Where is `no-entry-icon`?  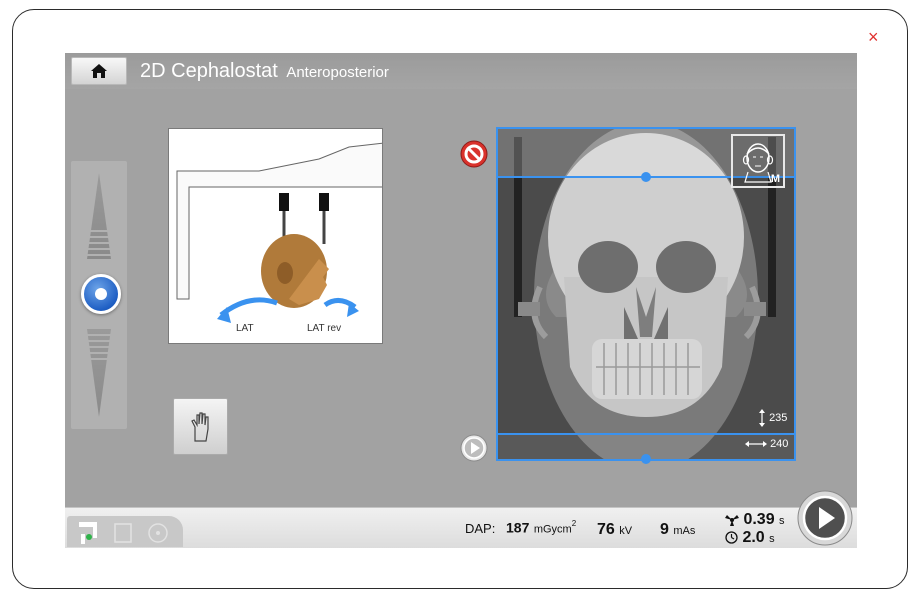 no-entry-icon is located at coordinates (474, 154).